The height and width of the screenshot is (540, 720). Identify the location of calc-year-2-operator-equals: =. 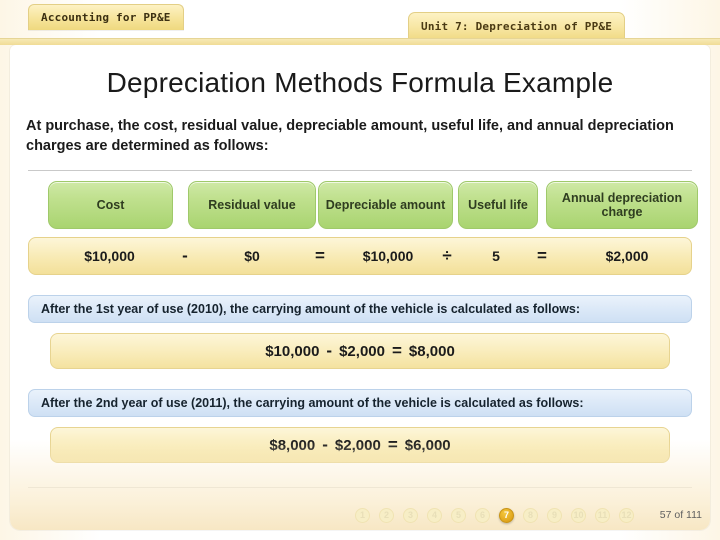
(392, 445).